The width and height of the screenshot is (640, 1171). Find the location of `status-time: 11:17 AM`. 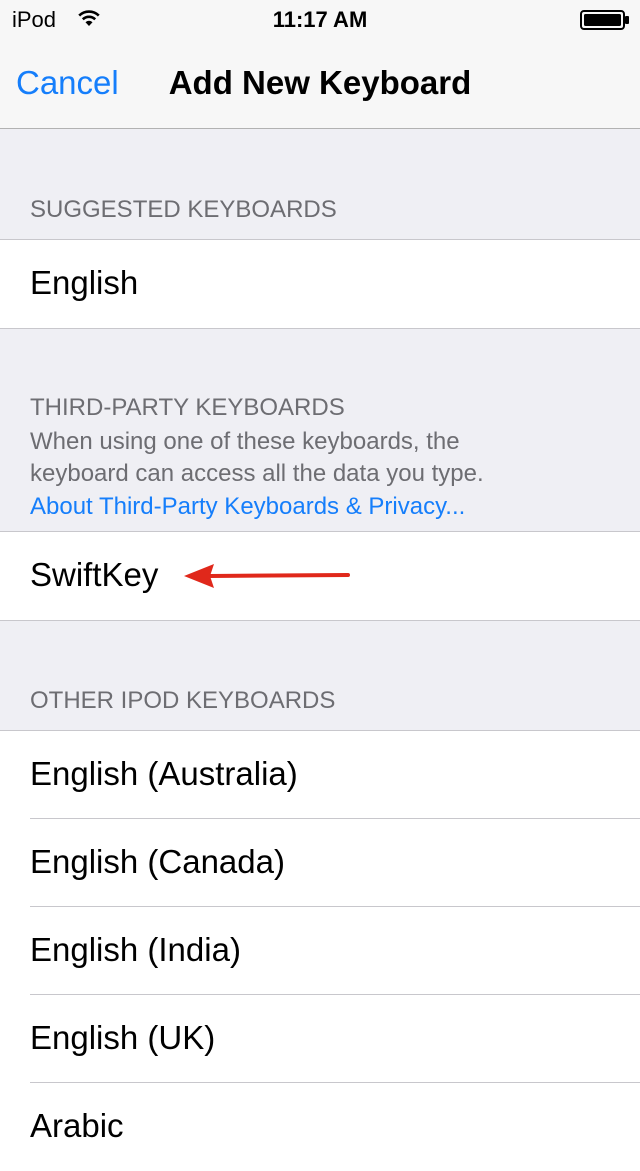

status-time: 11:17 AM is located at coordinates (320, 19).